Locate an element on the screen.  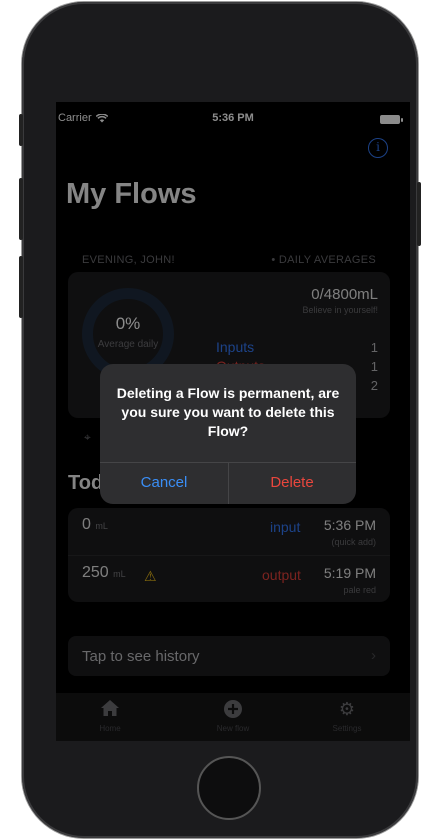
cancel-button: Cancel is located at coordinates (164, 483).